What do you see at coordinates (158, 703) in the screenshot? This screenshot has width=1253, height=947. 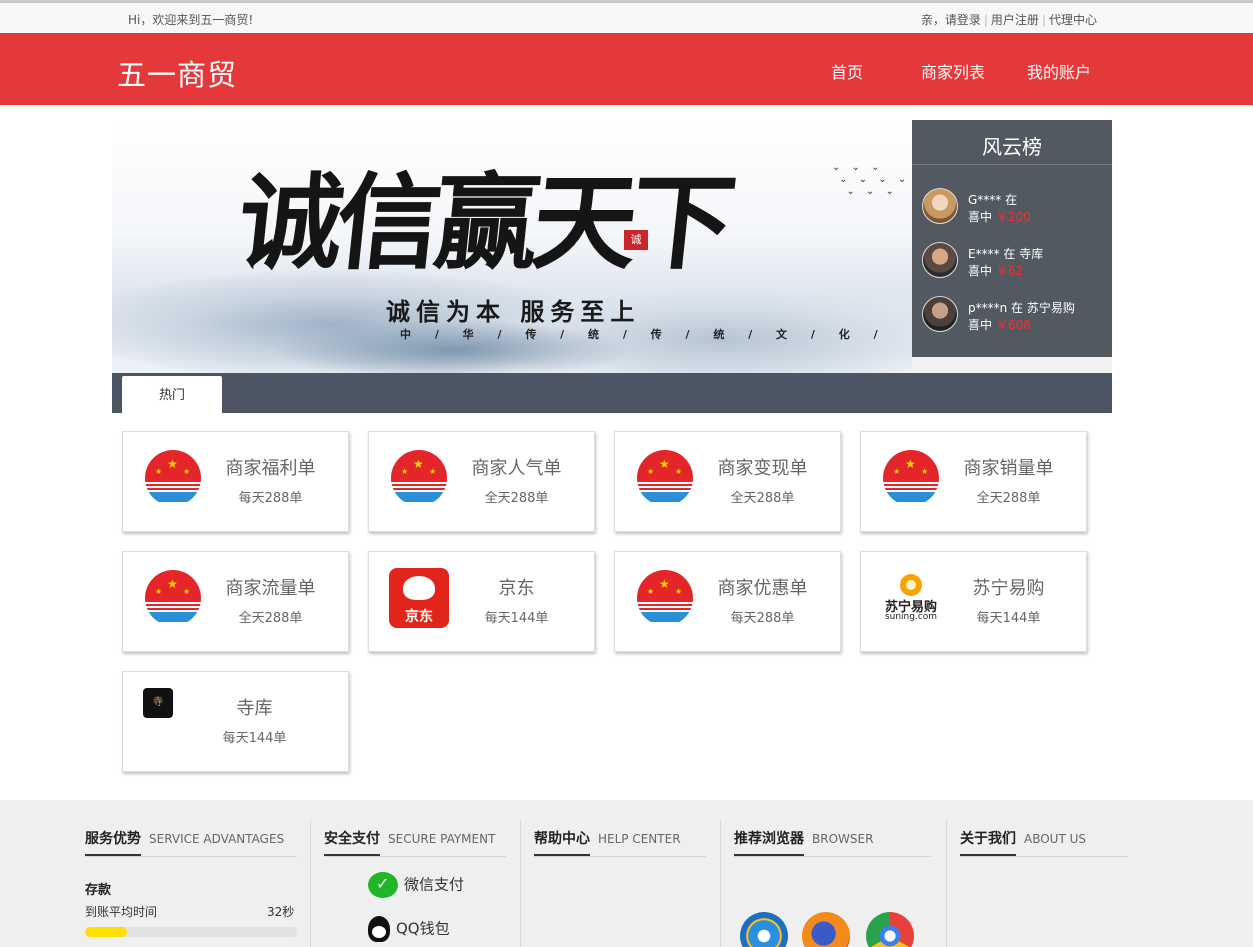 I see `siku-logo-icon: 寺` at bounding box center [158, 703].